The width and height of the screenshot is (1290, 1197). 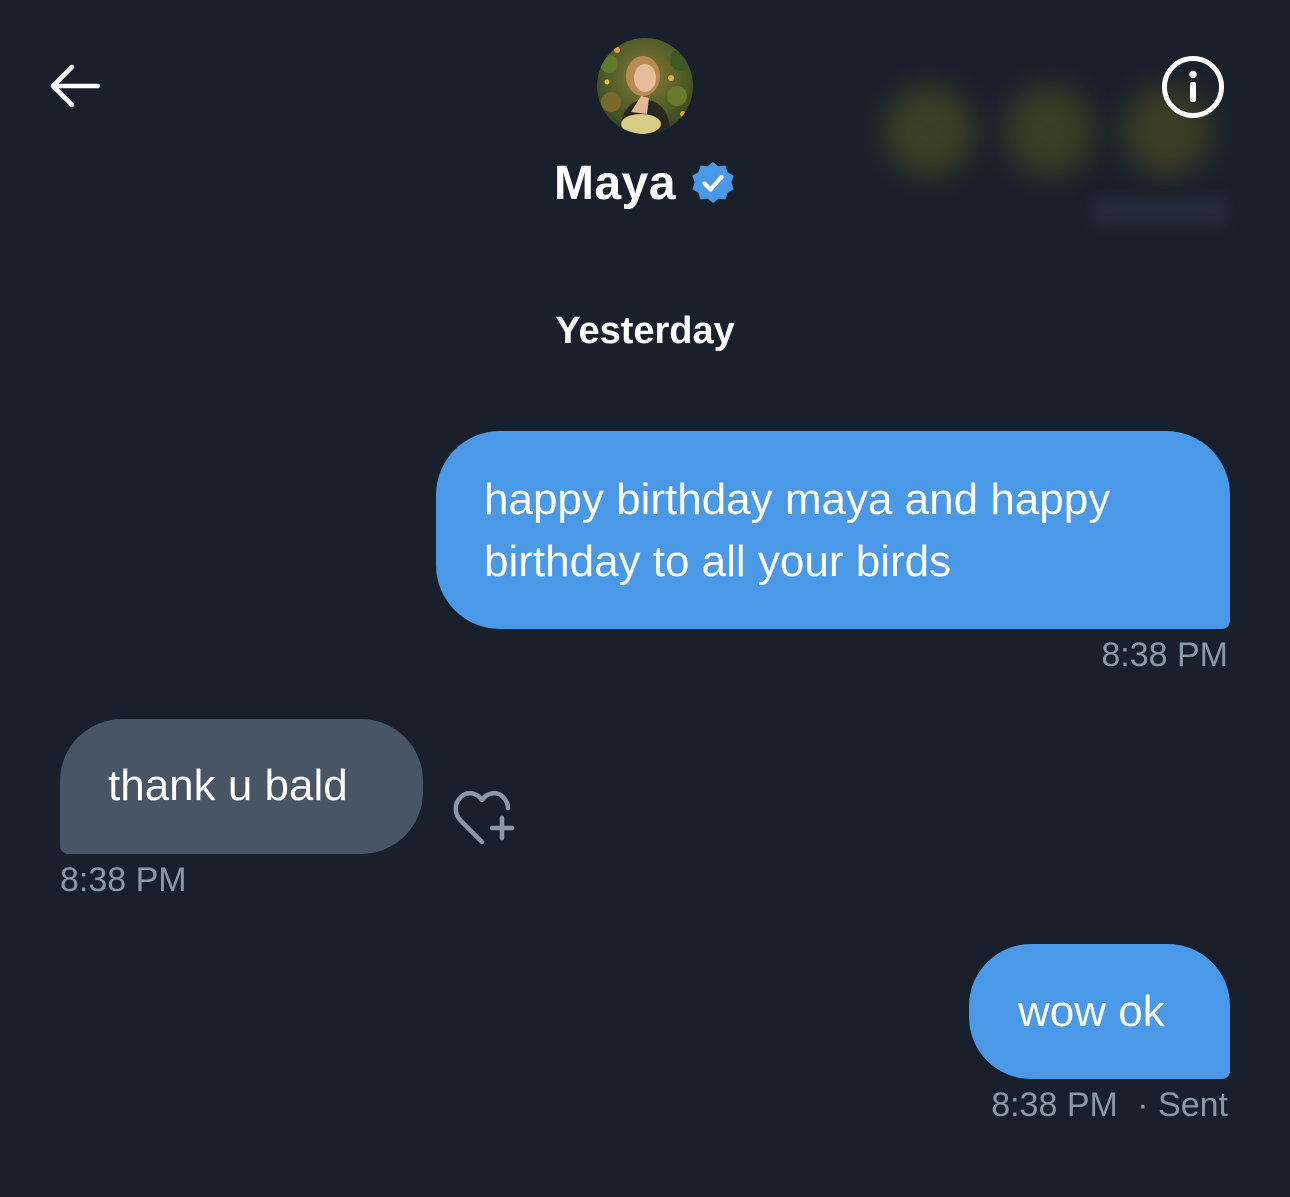 I want to click on add-reaction-button, so click(x=484, y=819).